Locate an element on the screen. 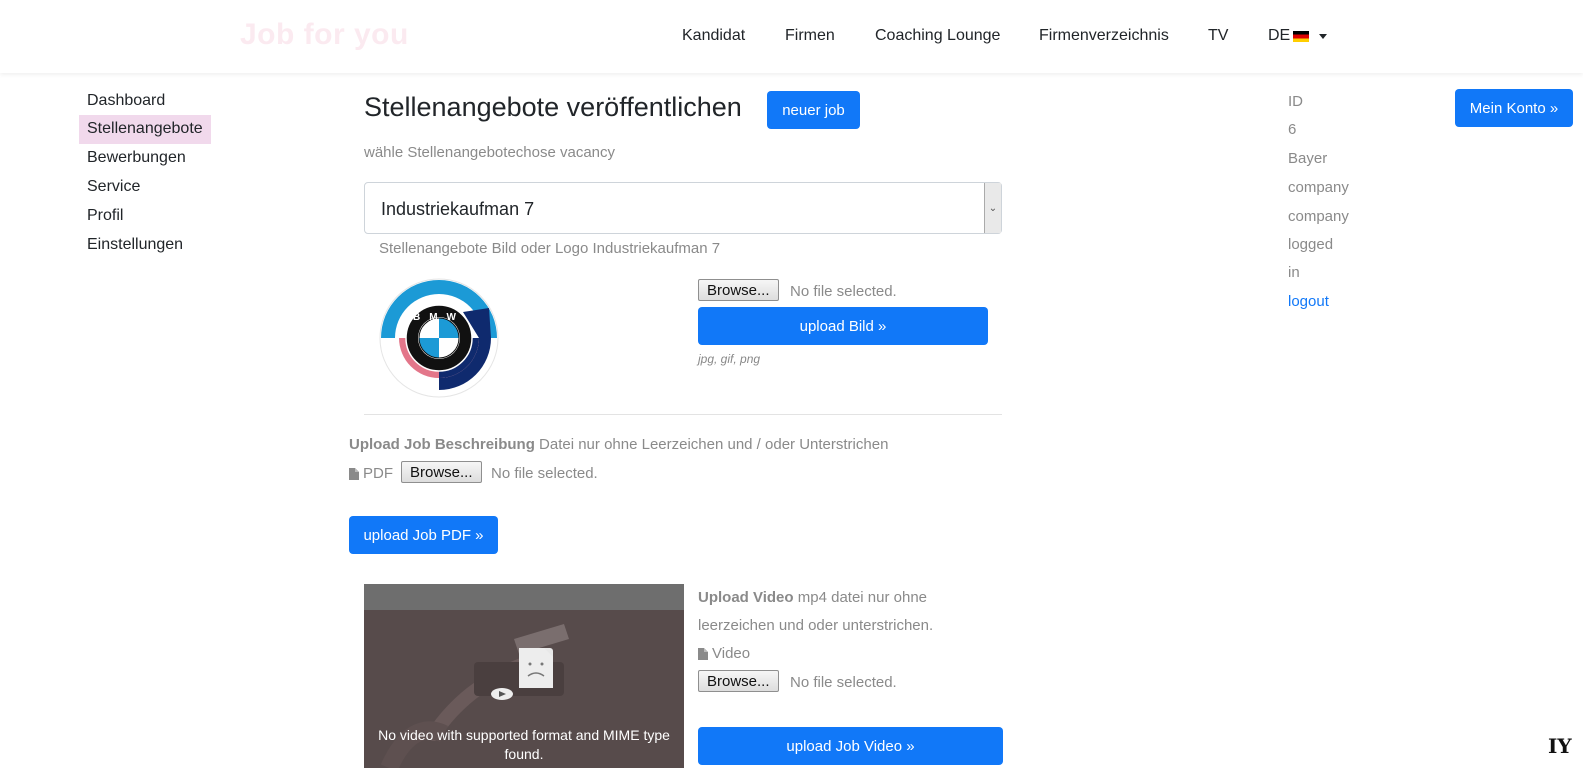 This screenshot has height=768, width=1583. upload-image-button: upload Bild » is located at coordinates (843, 326).